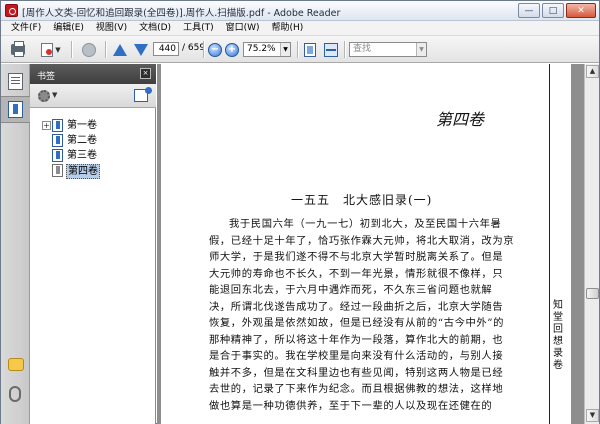  I want to click on text-line: 做也算是一种功德供养，至于下一辈的人以及现在还健在的, so click(351, 405).